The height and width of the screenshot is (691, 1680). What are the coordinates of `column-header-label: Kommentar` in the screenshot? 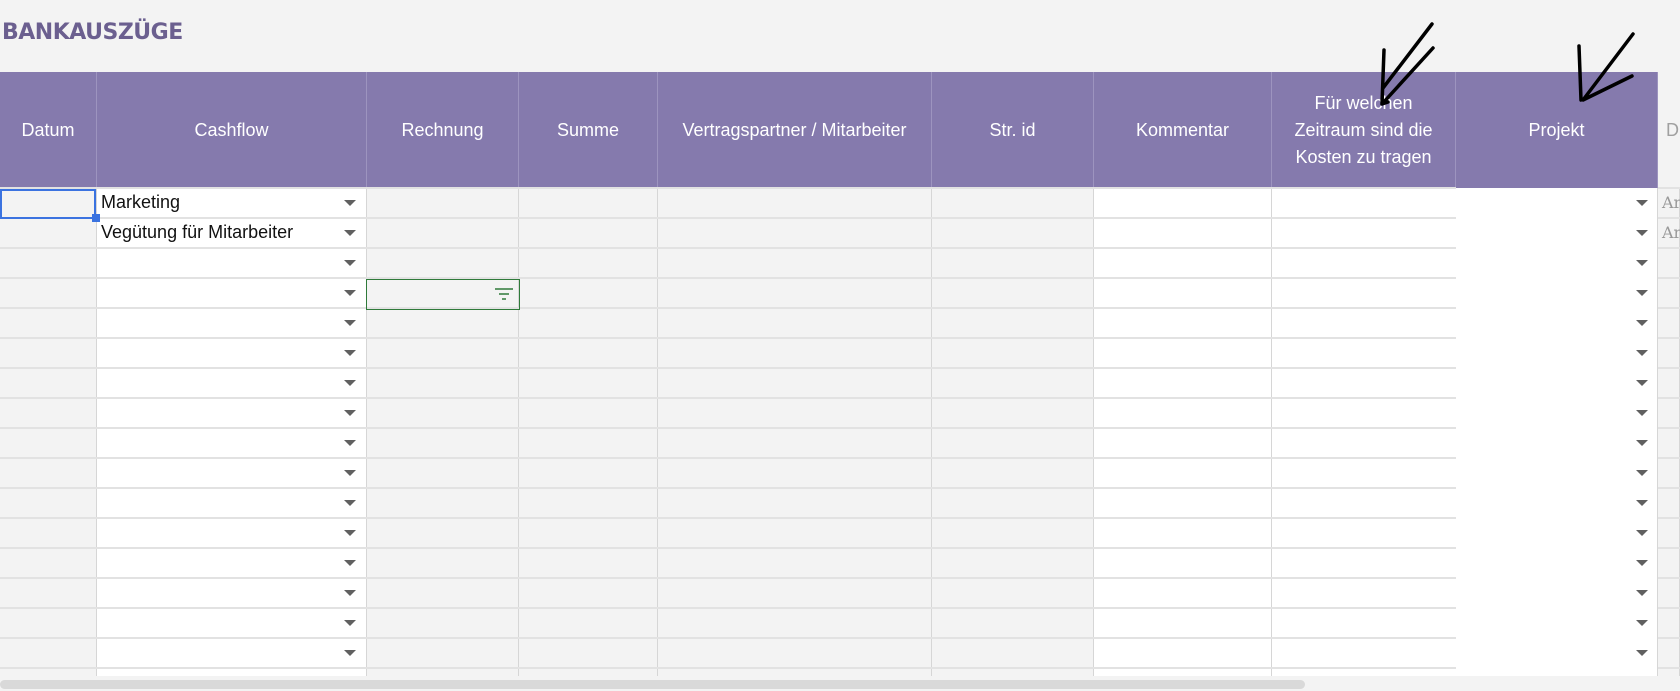 It's located at (1182, 129).